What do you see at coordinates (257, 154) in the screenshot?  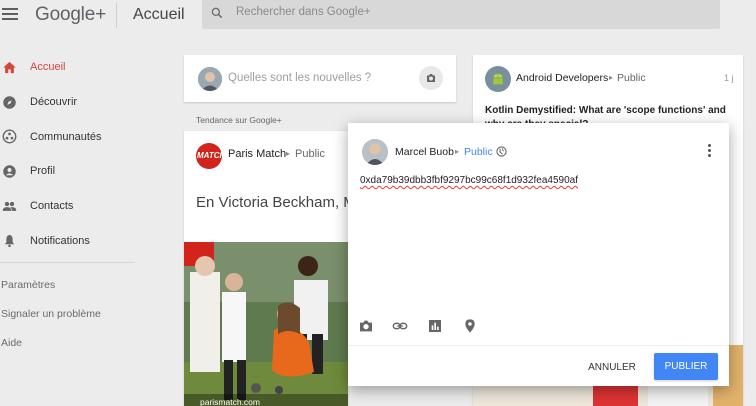 I see `post-author: Paris Match` at bounding box center [257, 154].